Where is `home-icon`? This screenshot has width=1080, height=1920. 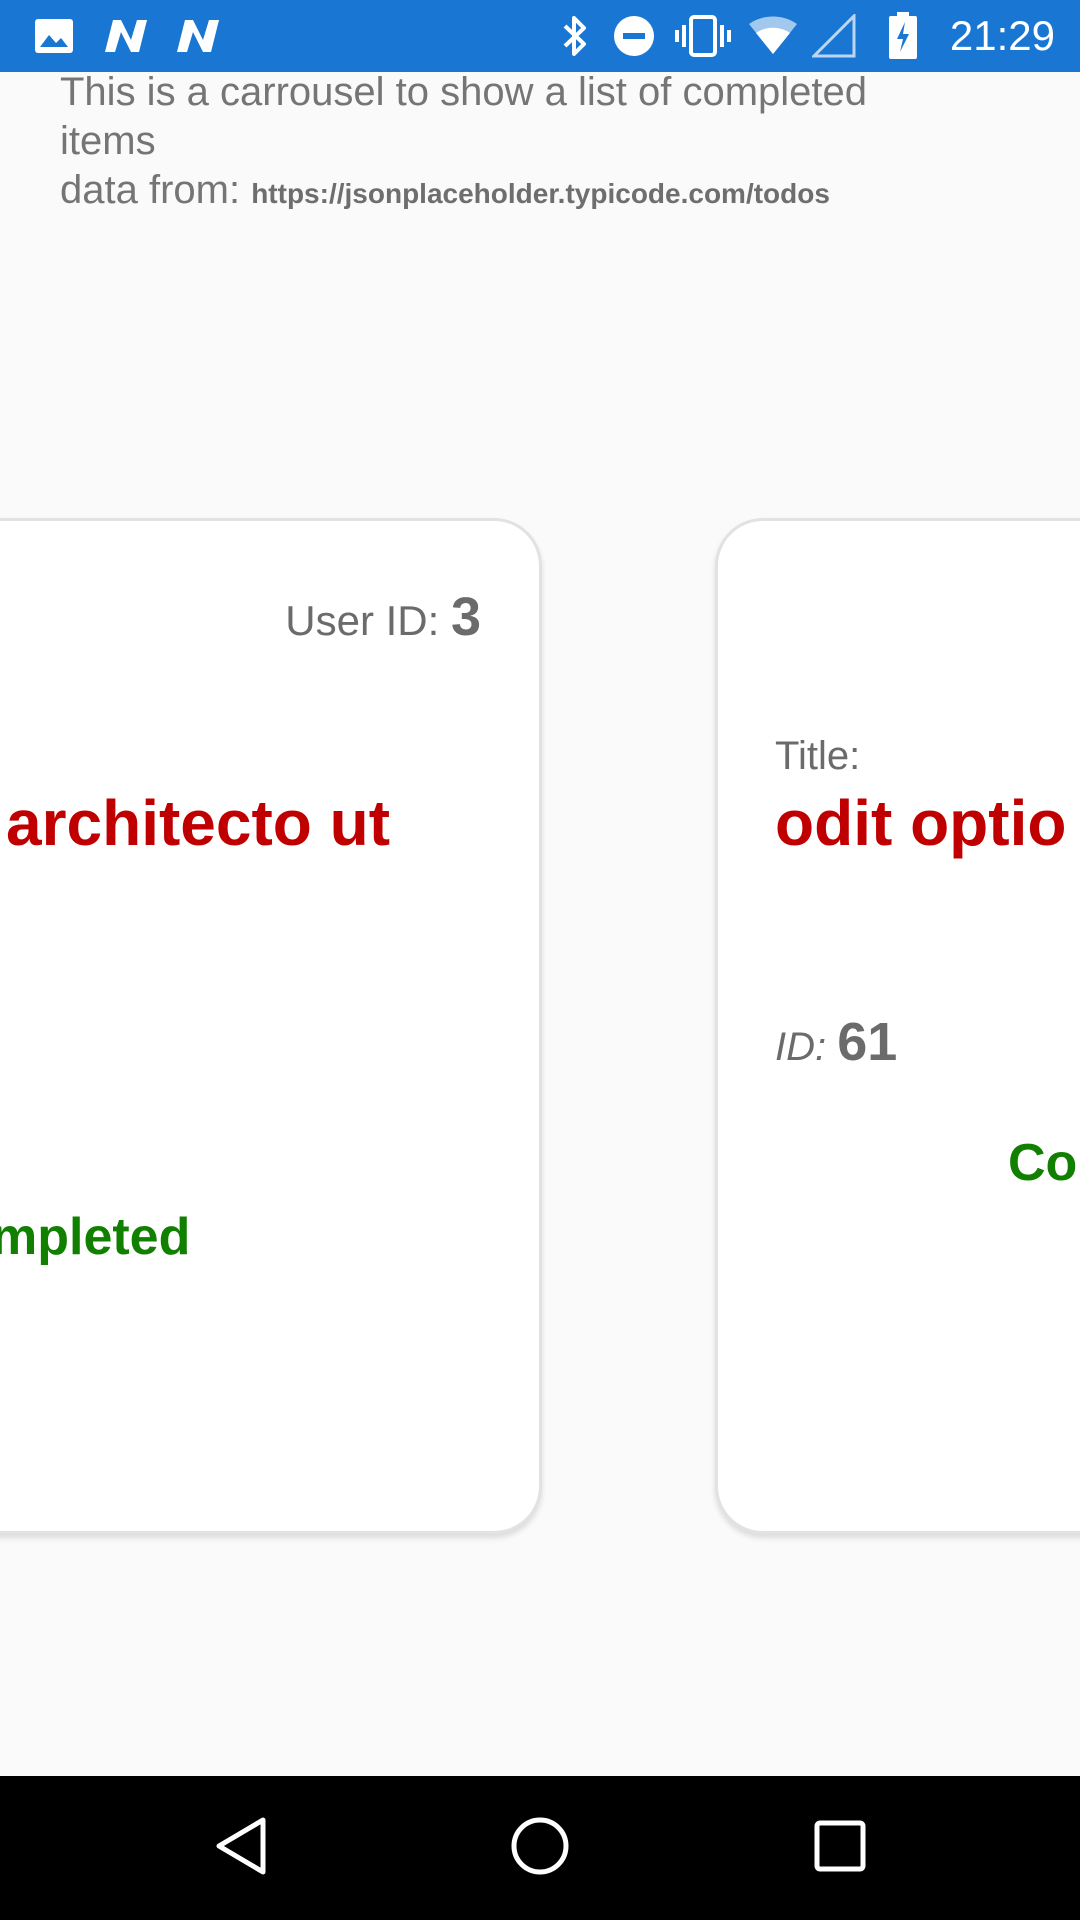 home-icon is located at coordinates (540, 1848).